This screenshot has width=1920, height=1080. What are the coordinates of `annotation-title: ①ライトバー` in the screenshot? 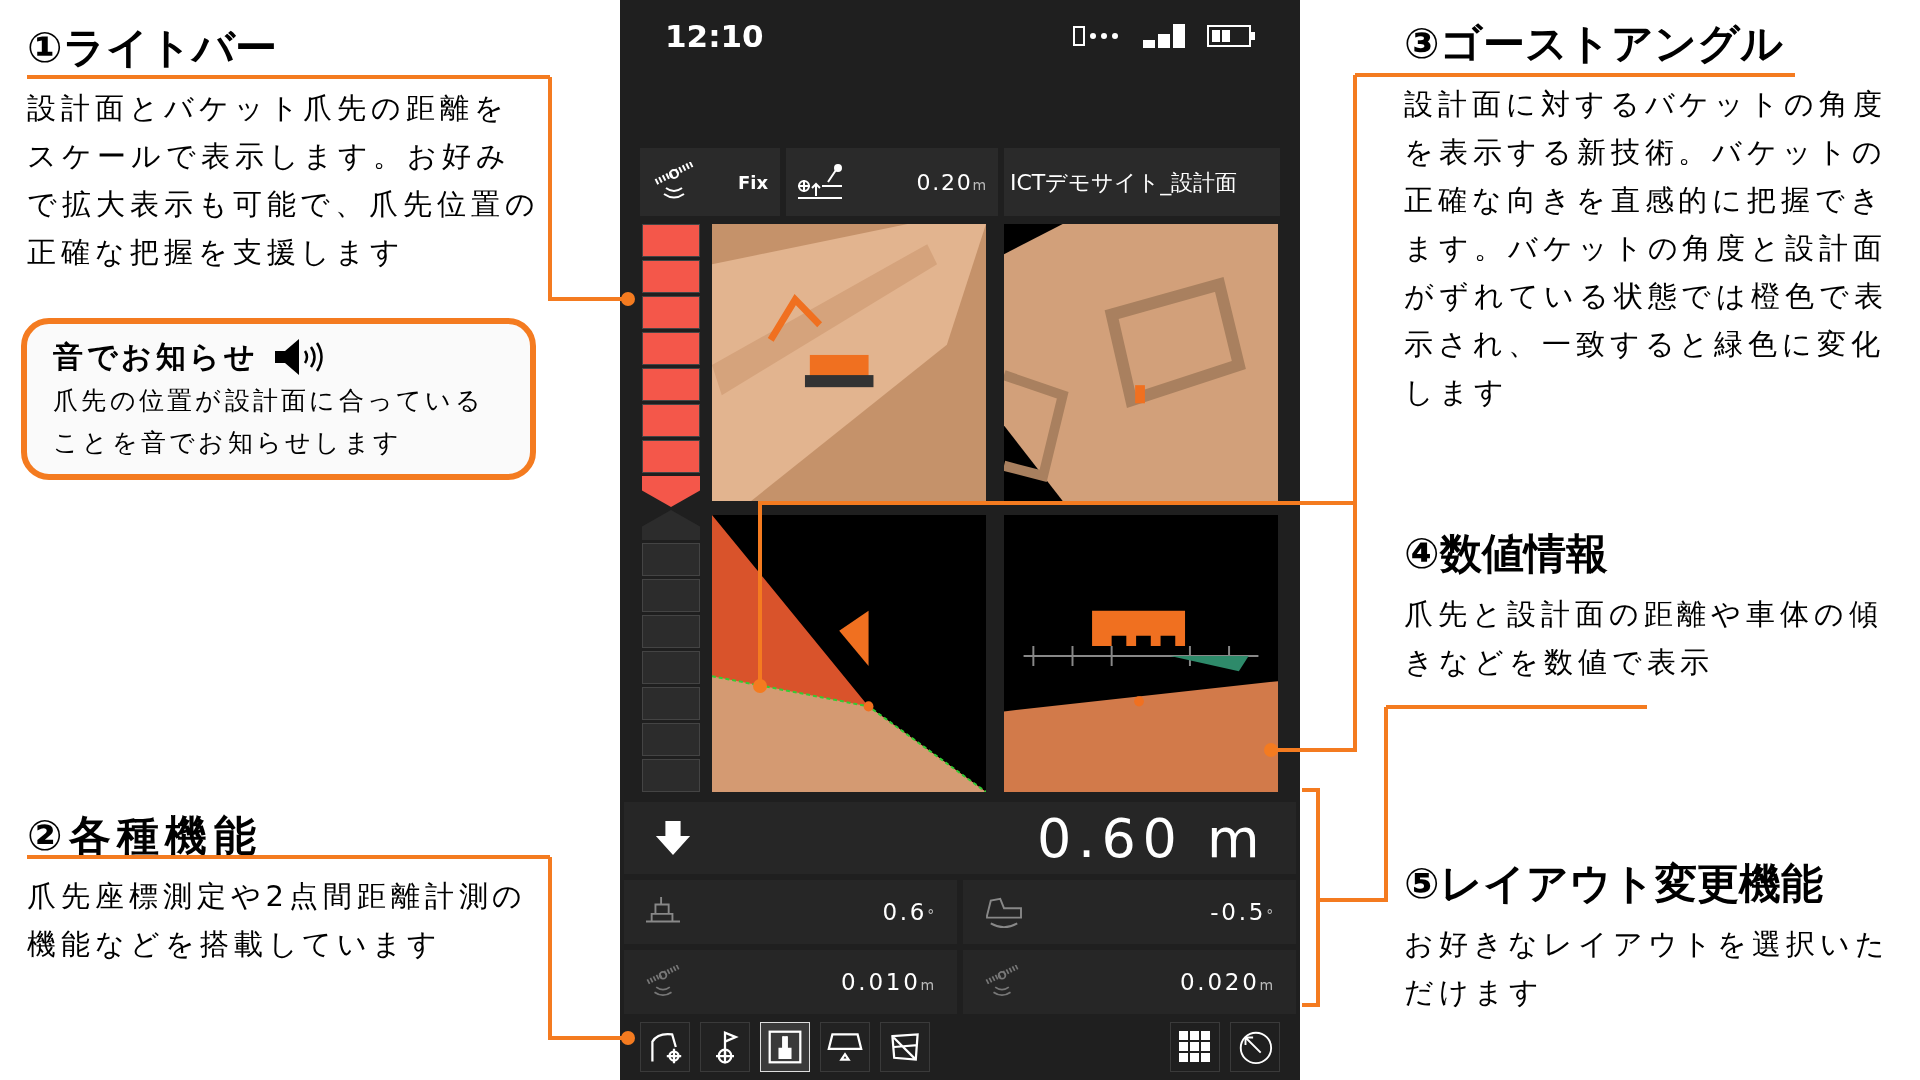 It's located at (152, 48).